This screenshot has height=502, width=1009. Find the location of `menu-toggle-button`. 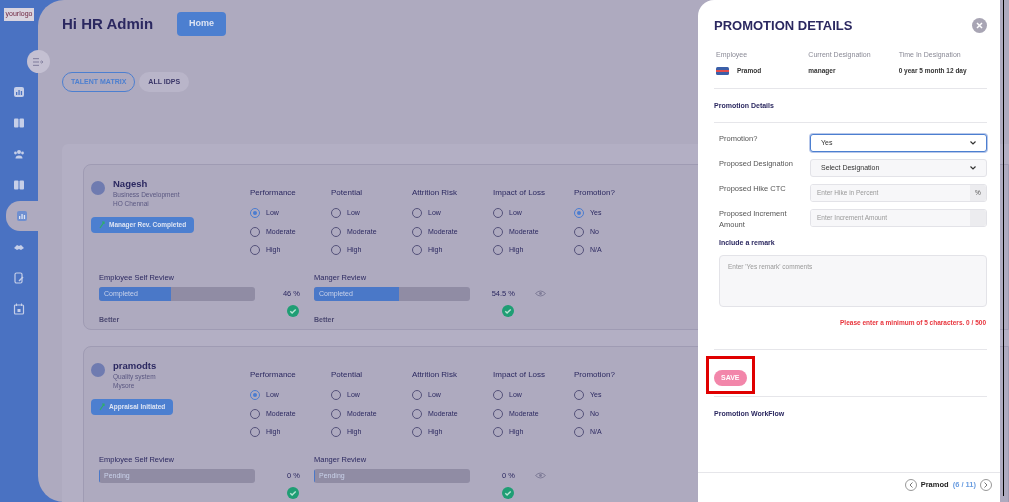

menu-toggle-button is located at coordinates (38, 61).